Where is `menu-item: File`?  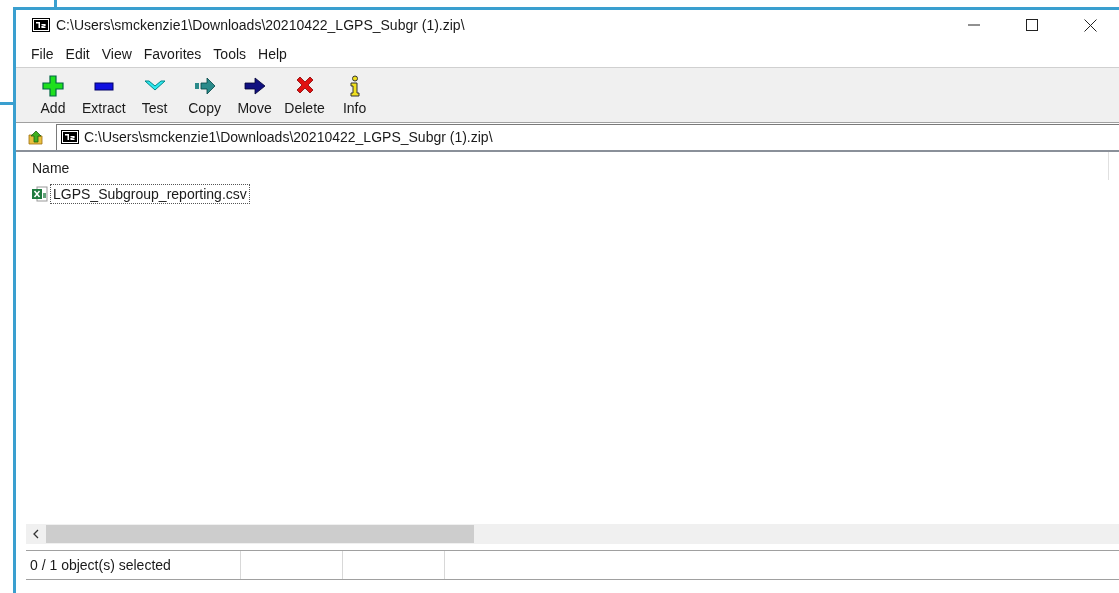
menu-item: File is located at coordinates (42, 53).